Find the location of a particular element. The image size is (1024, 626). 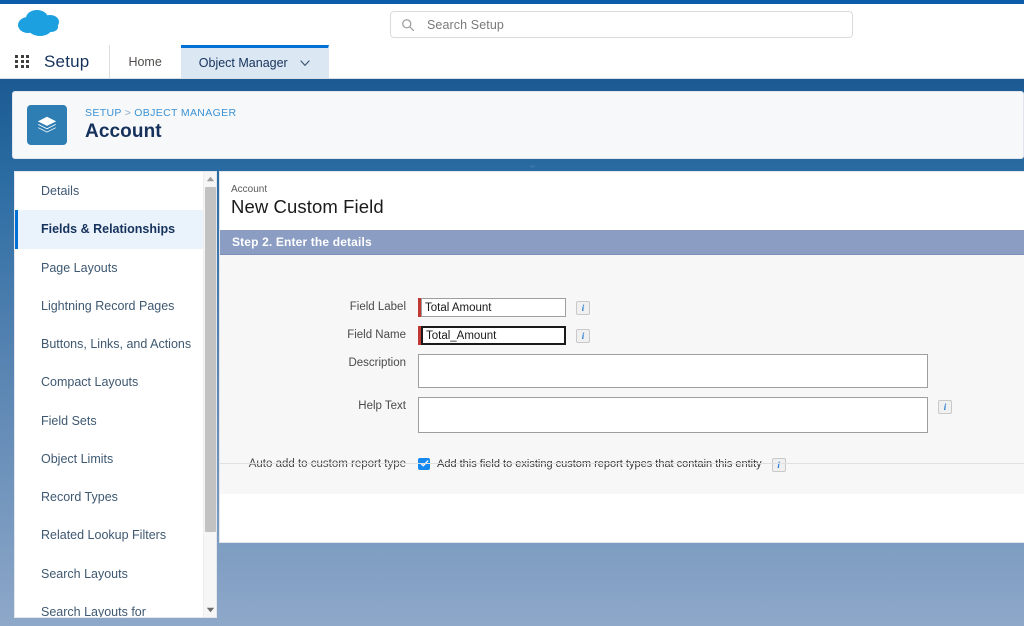

sidebar-item-label: Page Layouts is located at coordinates (79, 267).